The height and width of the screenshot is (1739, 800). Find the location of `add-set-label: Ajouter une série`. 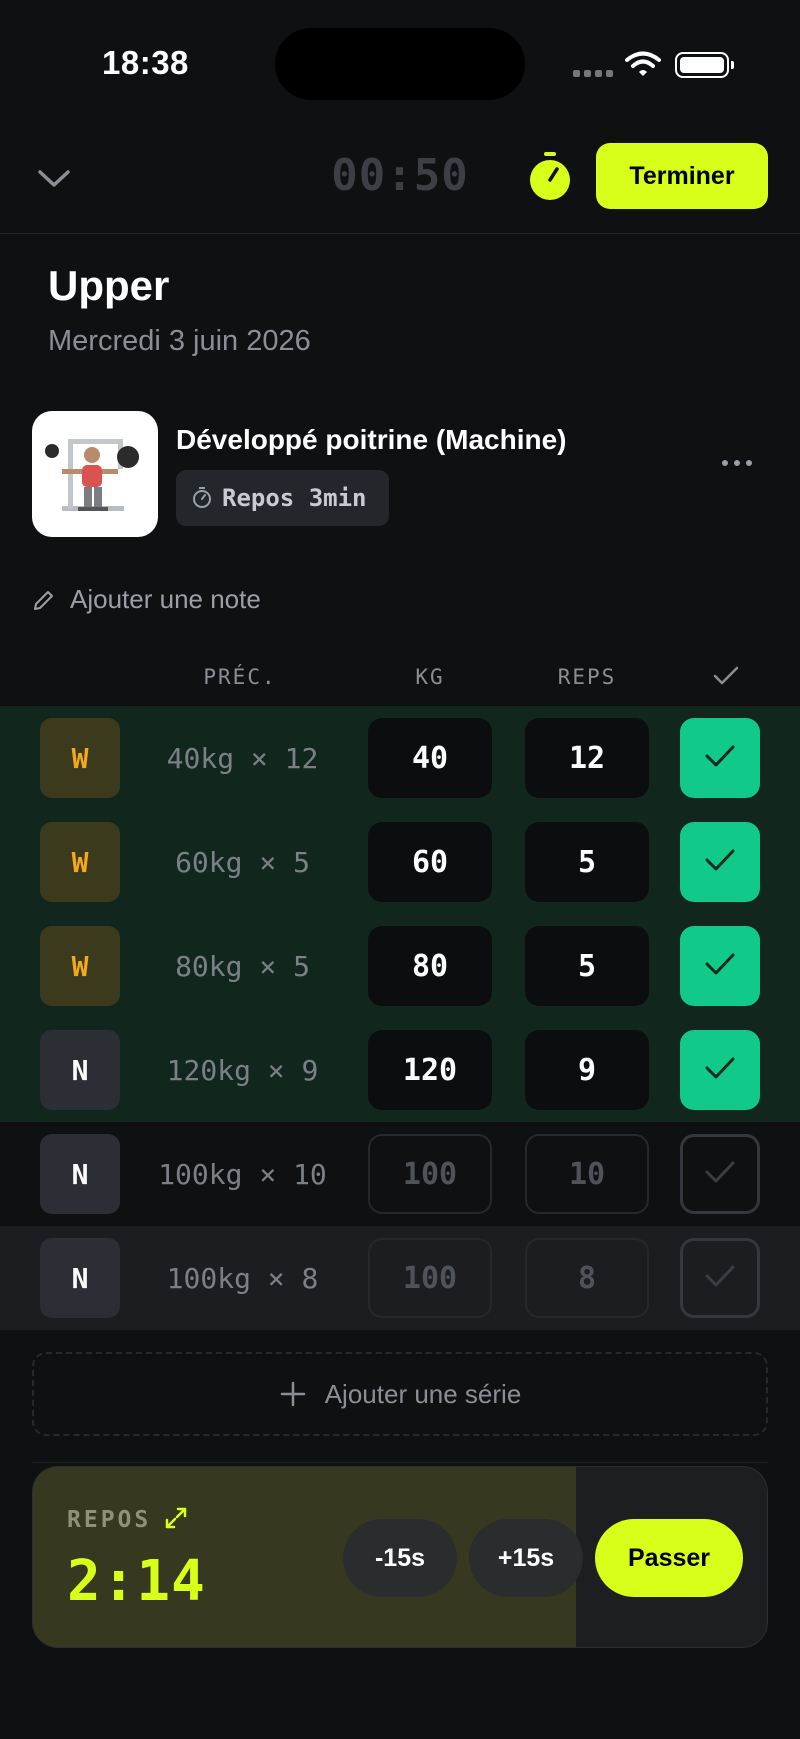

add-set-label: Ajouter une série is located at coordinates (423, 1393).